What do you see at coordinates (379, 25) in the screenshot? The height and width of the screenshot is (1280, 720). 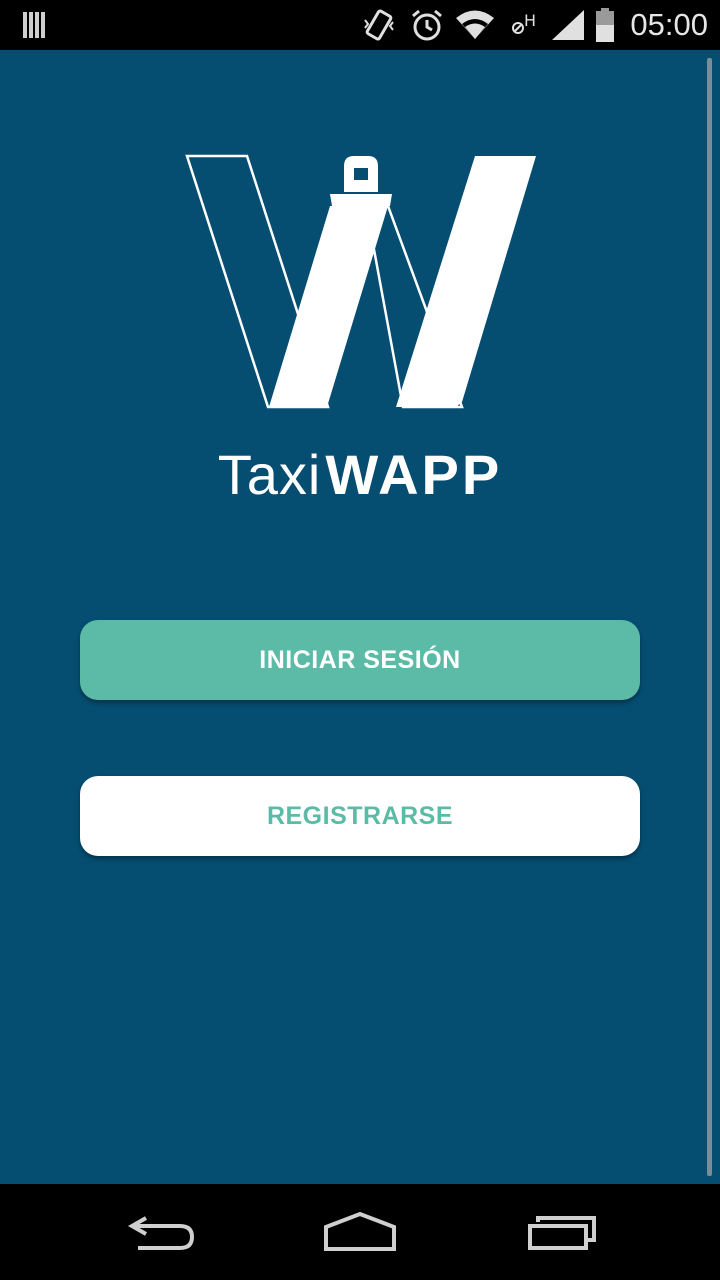 I see `vibrate-icon` at bounding box center [379, 25].